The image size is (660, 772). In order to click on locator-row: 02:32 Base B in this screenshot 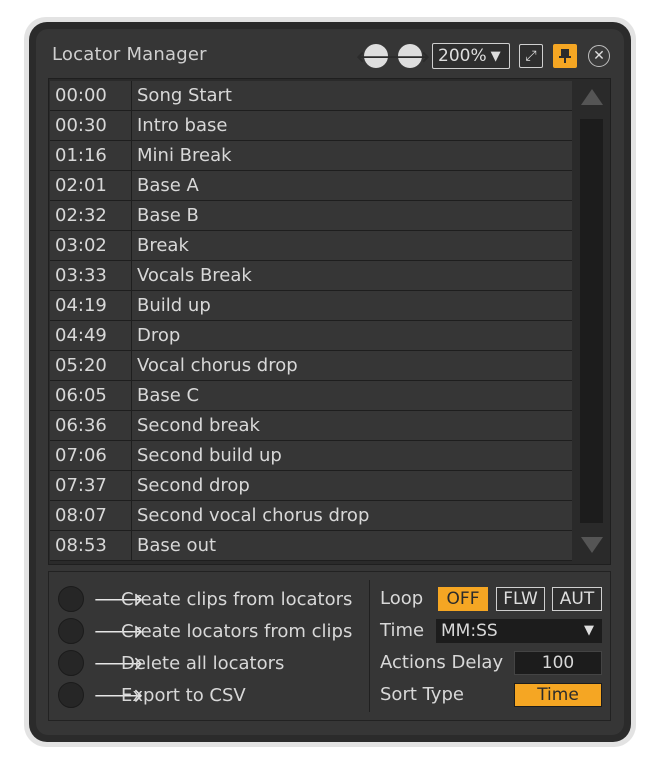, I will do `click(311, 216)`.